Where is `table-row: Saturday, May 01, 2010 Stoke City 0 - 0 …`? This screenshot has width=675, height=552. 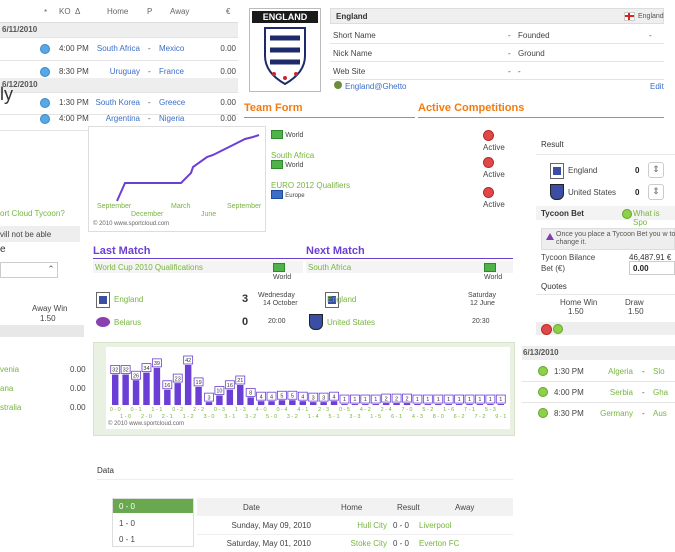 table-row: Saturday, May 01, 2010 Stoke City 0 - 0 … is located at coordinates (355, 544).